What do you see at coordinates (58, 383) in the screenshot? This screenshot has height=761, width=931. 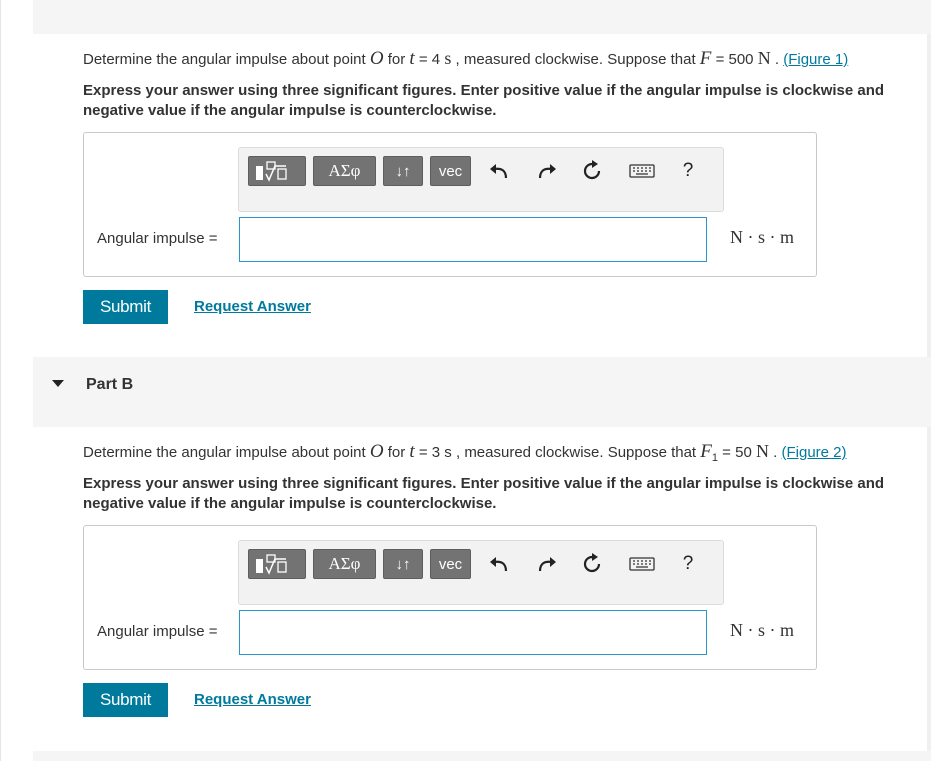 I see `collapse-caret-icon` at bounding box center [58, 383].